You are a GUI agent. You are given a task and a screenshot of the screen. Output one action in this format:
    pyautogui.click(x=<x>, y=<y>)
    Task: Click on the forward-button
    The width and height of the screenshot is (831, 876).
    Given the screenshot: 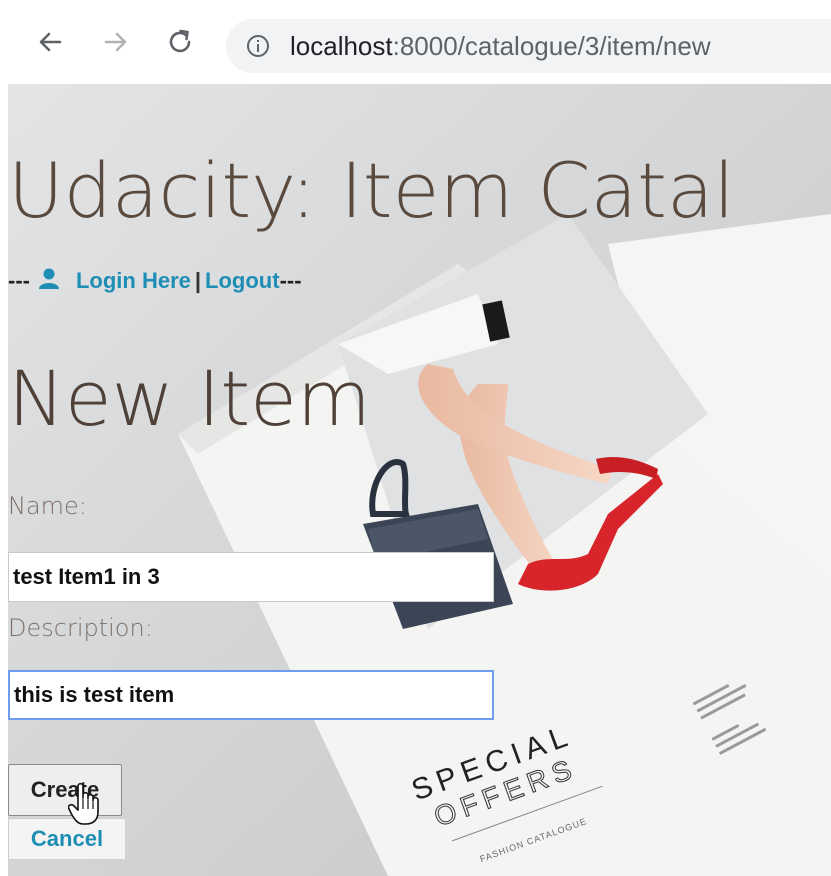 What is the action you would take?
    pyautogui.click(x=116, y=42)
    